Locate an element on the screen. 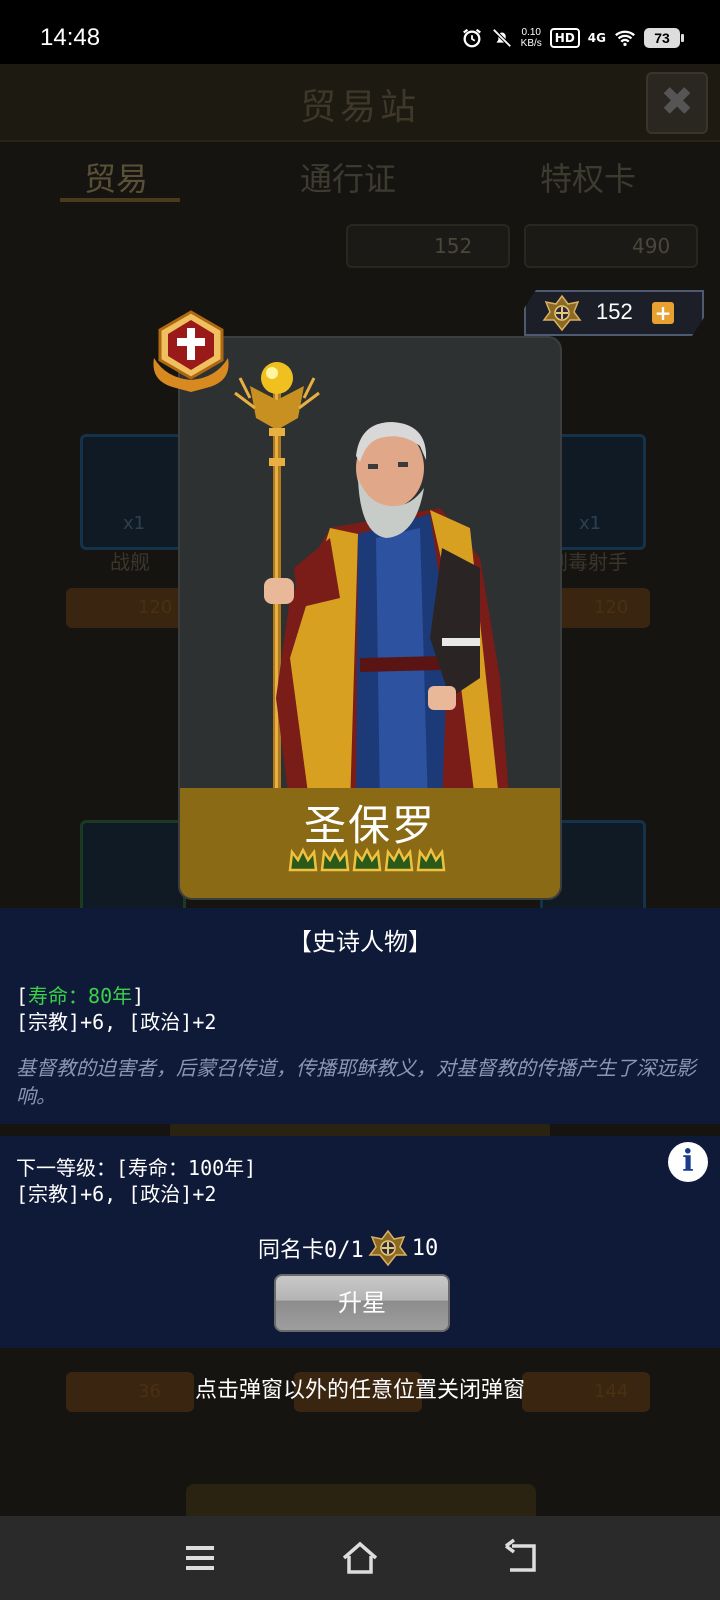  currency-gem: 490 is located at coordinates (611, 246).